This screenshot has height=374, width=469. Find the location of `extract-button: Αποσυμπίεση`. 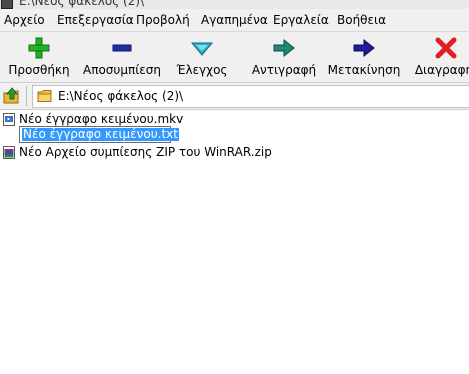

extract-button: Αποσυμπίεση is located at coordinates (122, 57).